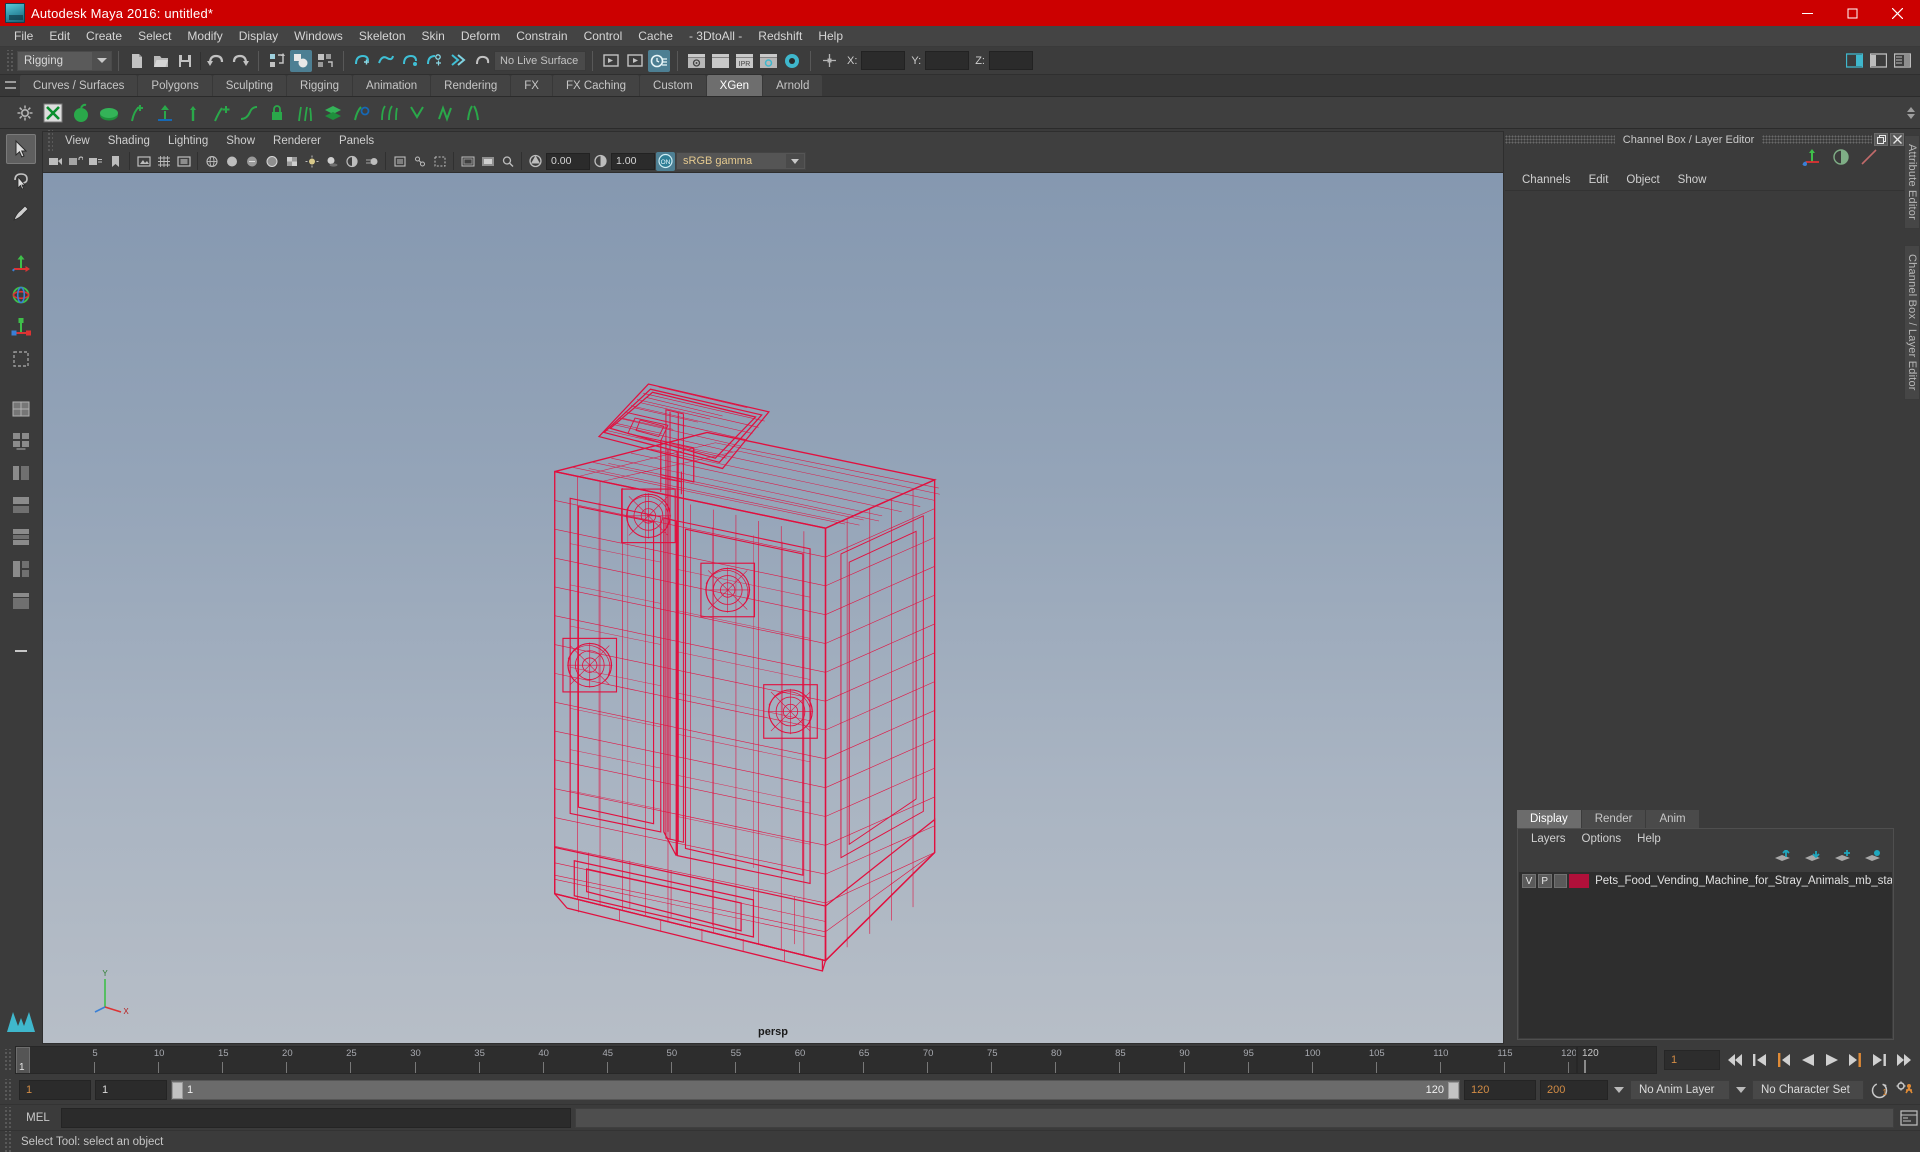 The width and height of the screenshot is (1920, 1152). I want to click on show-channel-box-icon, so click(1902, 61).